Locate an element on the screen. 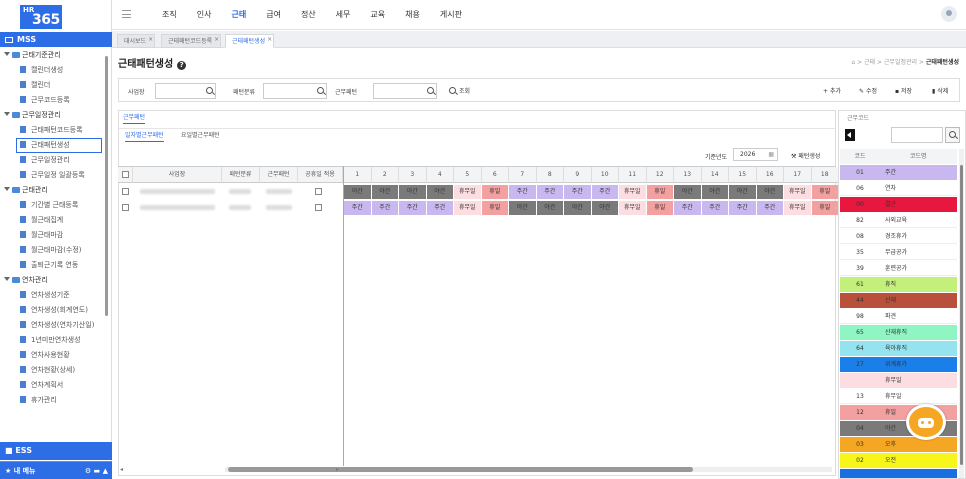  chatbot-button is located at coordinates (926, 422).